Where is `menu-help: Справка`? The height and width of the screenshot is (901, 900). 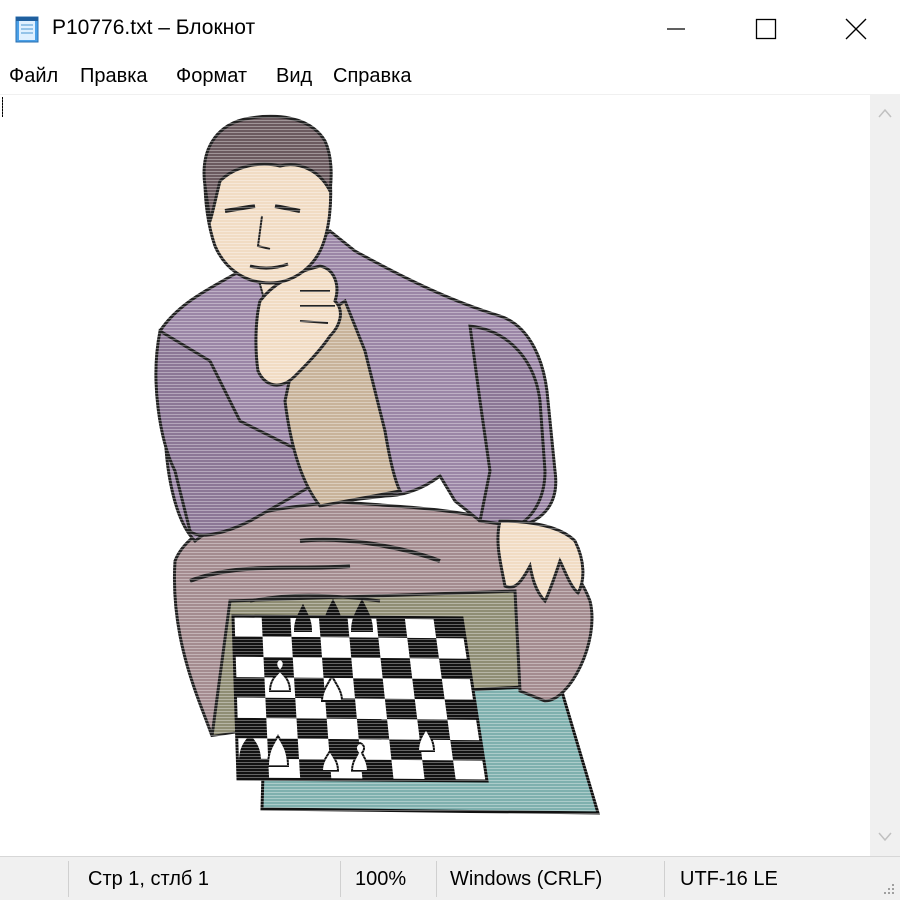
menu-help: Справка is located at coordinates (372, 76).